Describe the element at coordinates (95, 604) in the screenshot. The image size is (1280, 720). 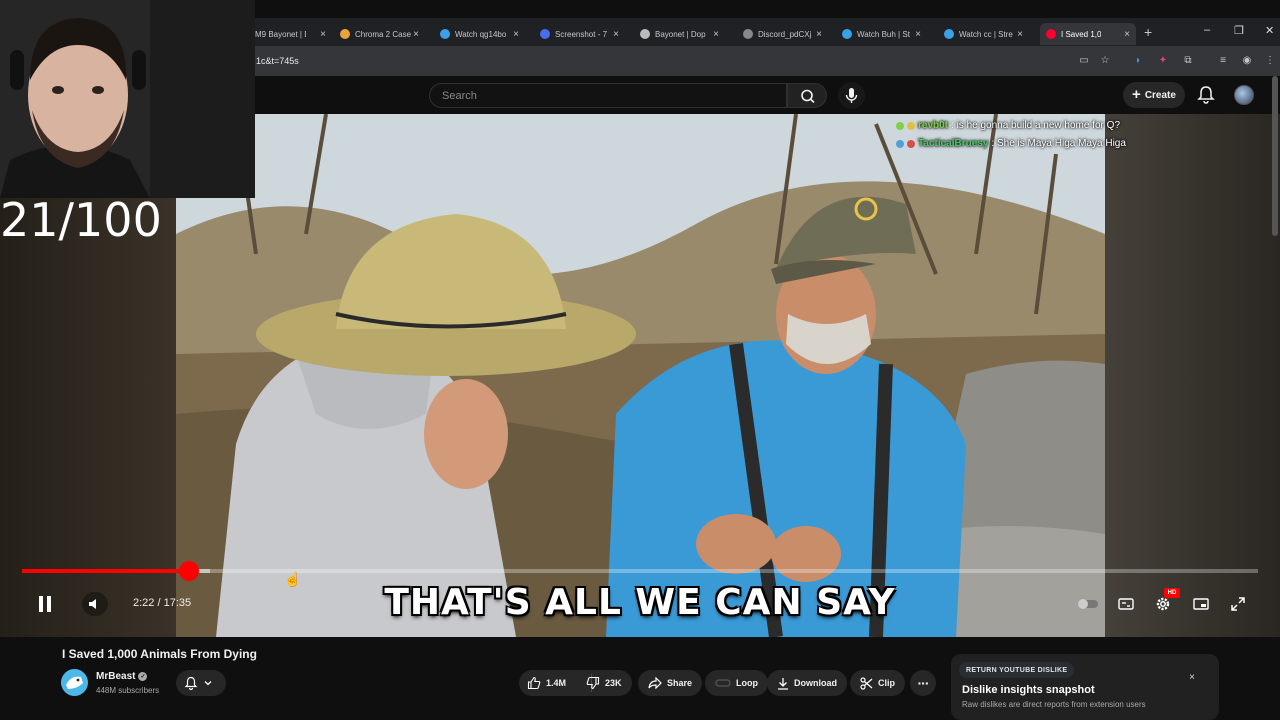
I see `volume-button` at that location.